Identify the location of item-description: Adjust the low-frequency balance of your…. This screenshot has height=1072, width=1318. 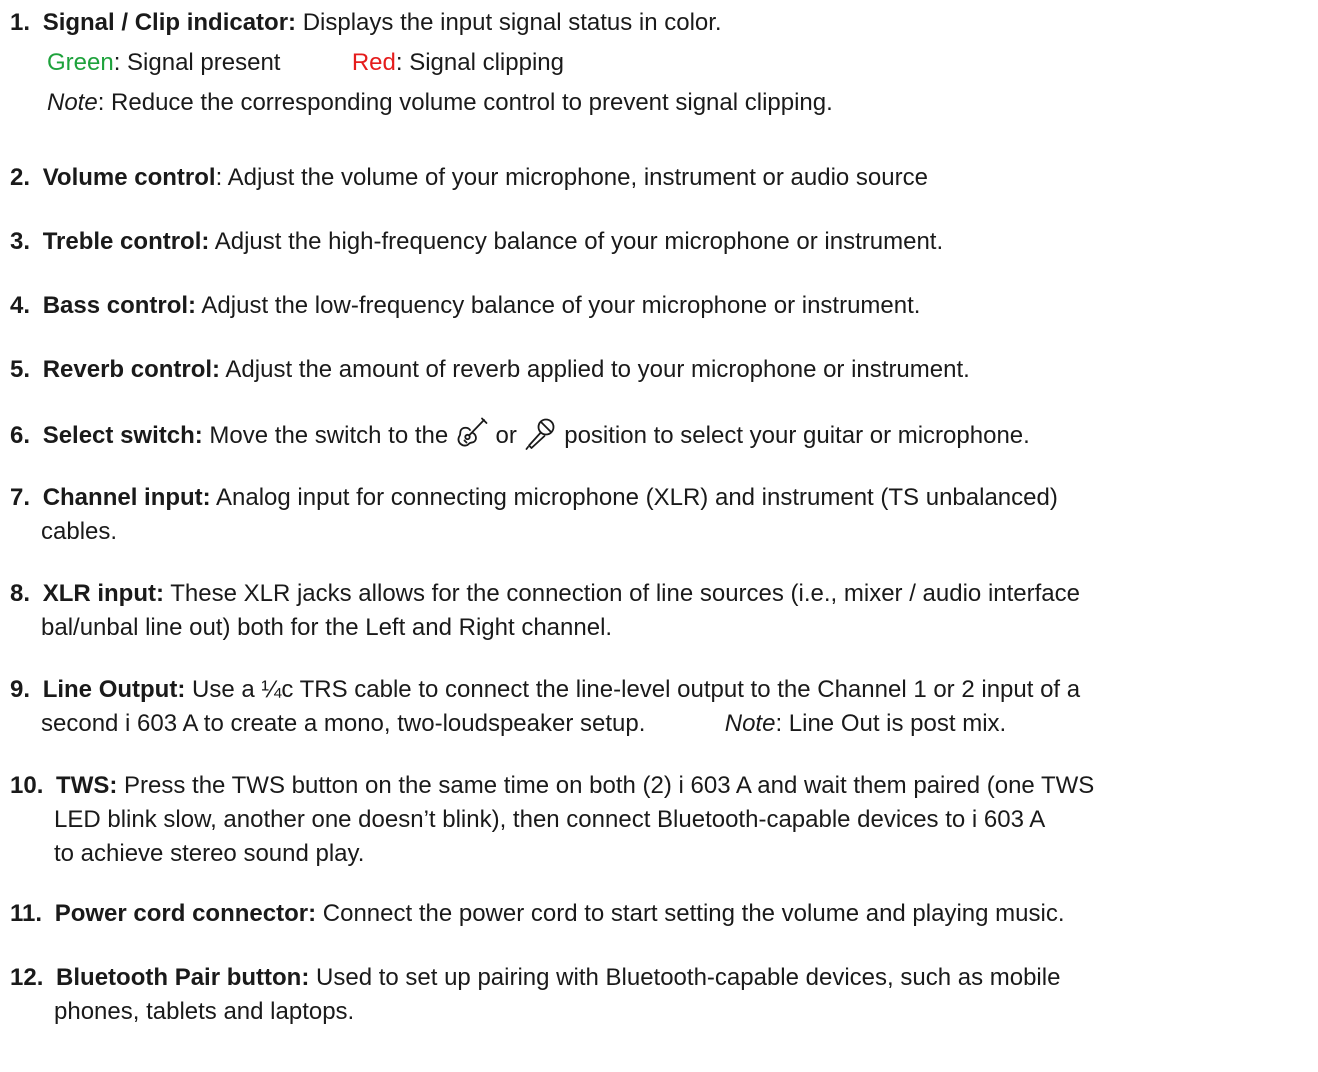
(558, 305).